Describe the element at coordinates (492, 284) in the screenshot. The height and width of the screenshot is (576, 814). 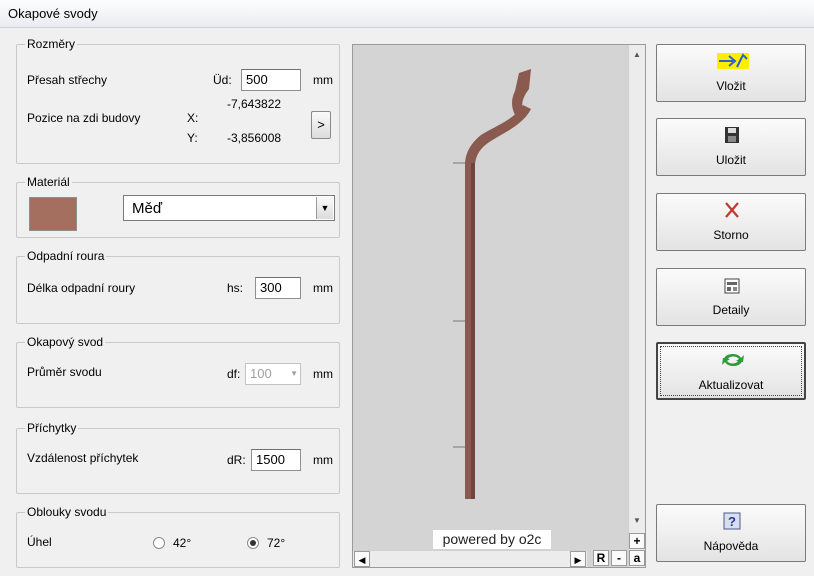
I see `downpipe-model` at that location.